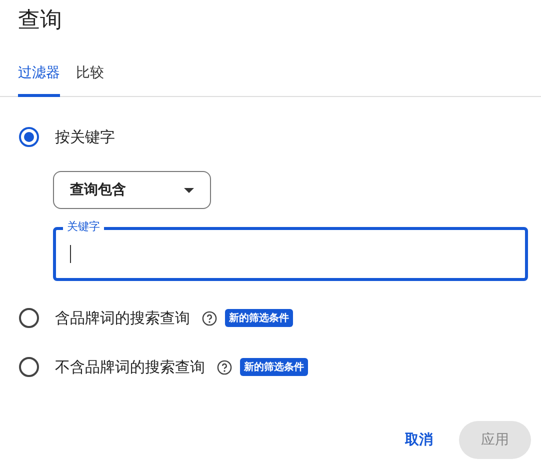  What do you see at coordinates (40, 21) in the screenshot?
I see `dialog-title: 查询` at bounding box center [40, 21].